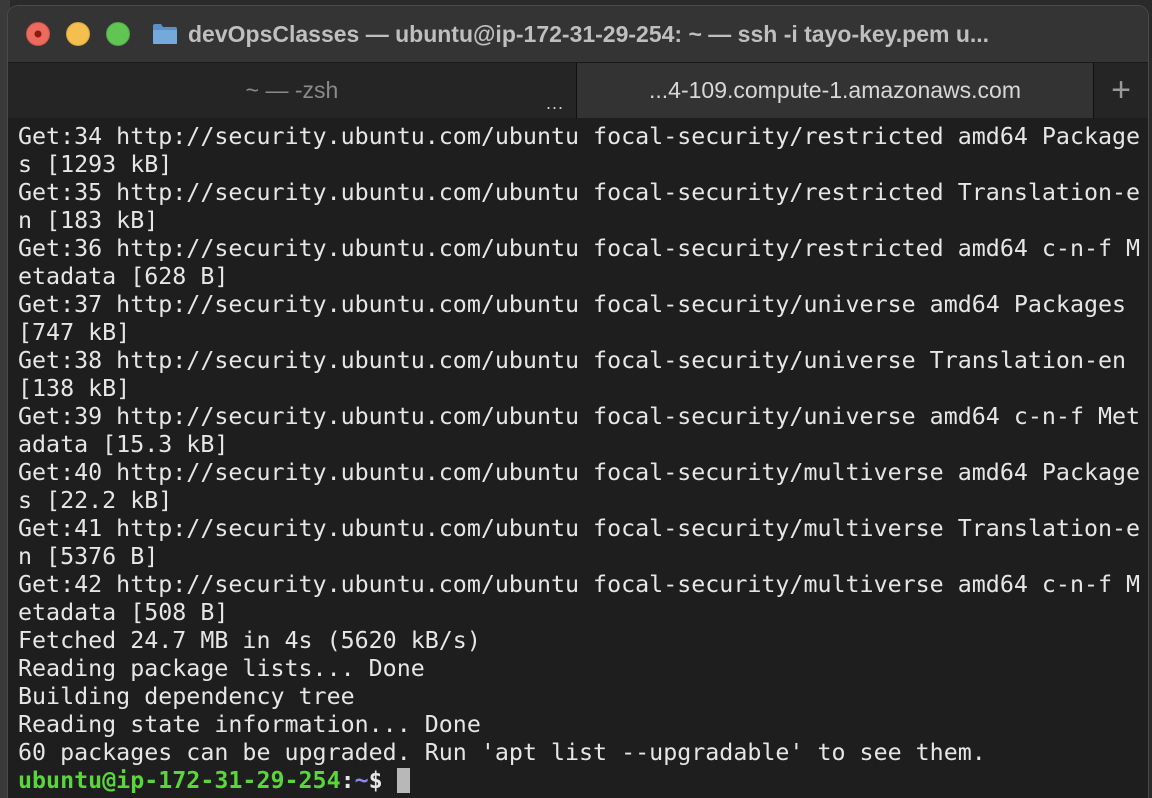 Image resolution: width=1152 pixels, height=798 pixels. Describe the element at coordinates (1121, 90) in the screenshot. I see `plus-icon: +` at that location.